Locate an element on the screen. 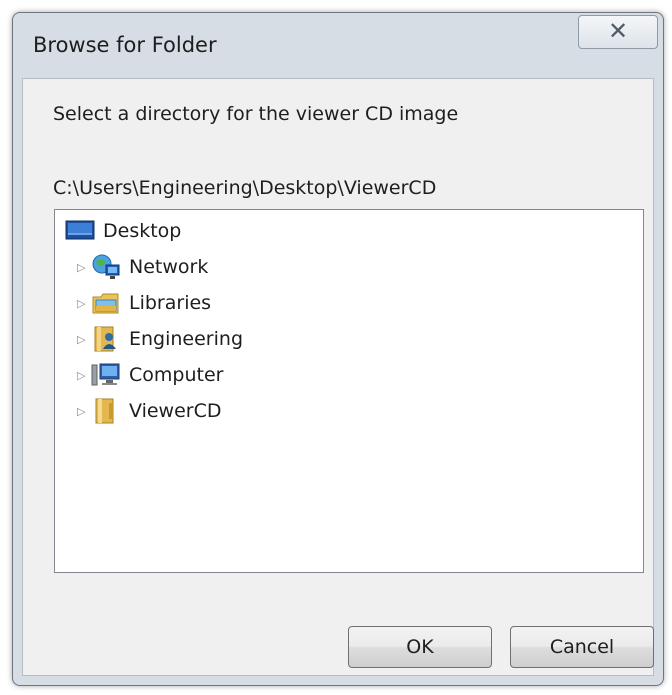 This screenshot has height=695, width=672. tree-item-libraries: ▷ Libraries is located at coordinates (144, 303).